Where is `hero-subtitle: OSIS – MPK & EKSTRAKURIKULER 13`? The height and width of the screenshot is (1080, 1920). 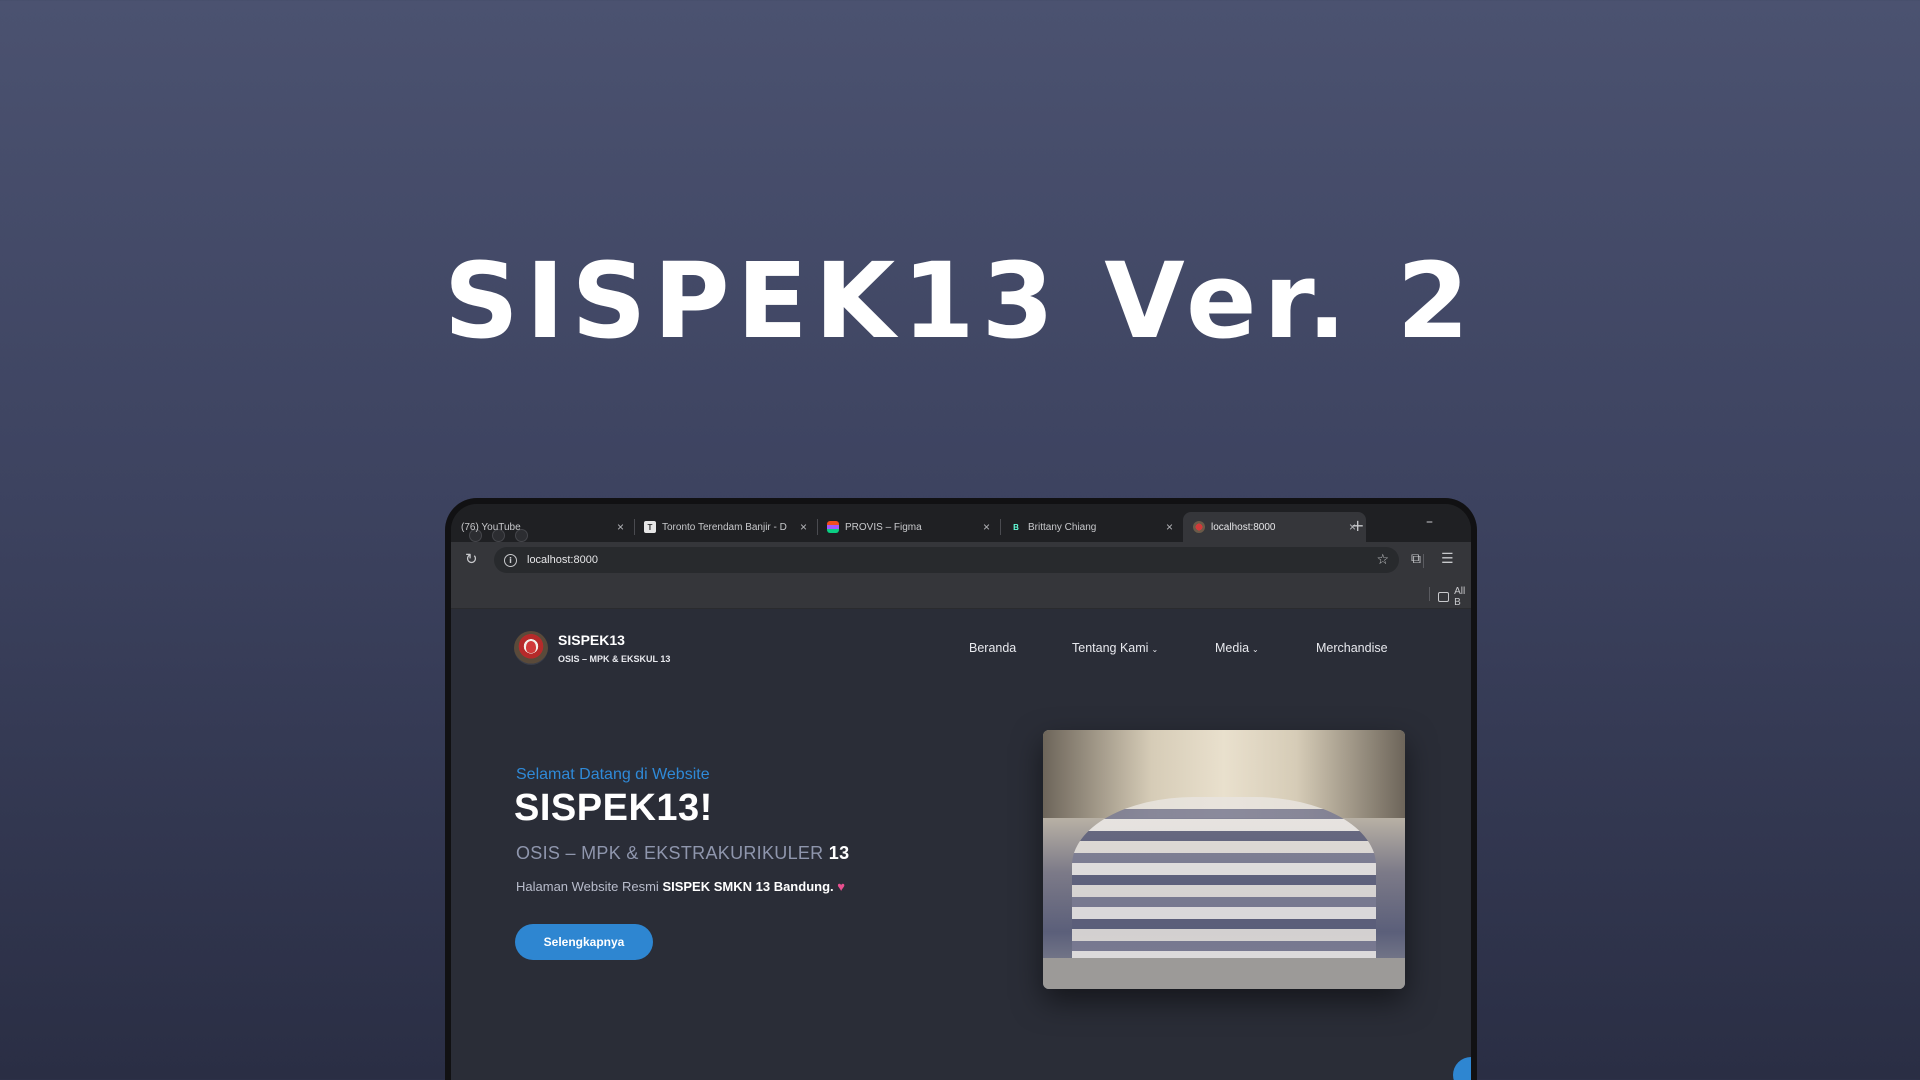 hero-subtitle: OSIS – MPK & EKSTRAKURIKULER 13 is located at coordinates (682, 853).